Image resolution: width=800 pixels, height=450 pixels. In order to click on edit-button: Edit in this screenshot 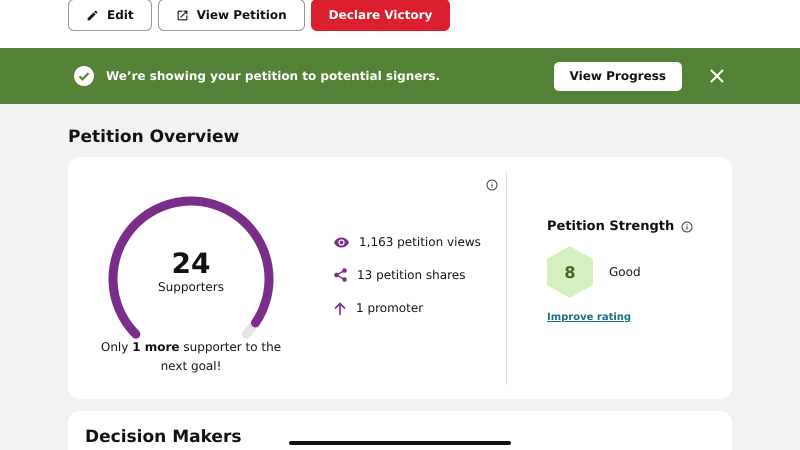, I will do `click(110, 15)`.